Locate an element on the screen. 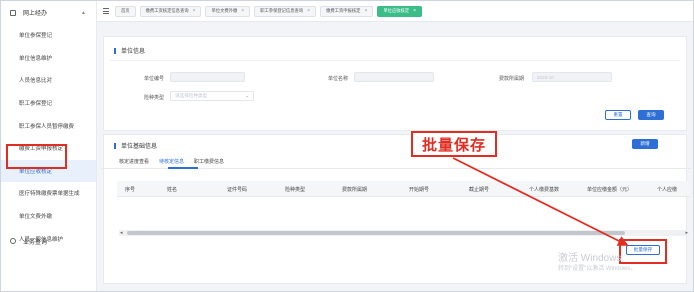 This screenshot has height=292, width=694. sidebar-item-unit-info: 单位信息维护 is located at coordinates (48, 58).